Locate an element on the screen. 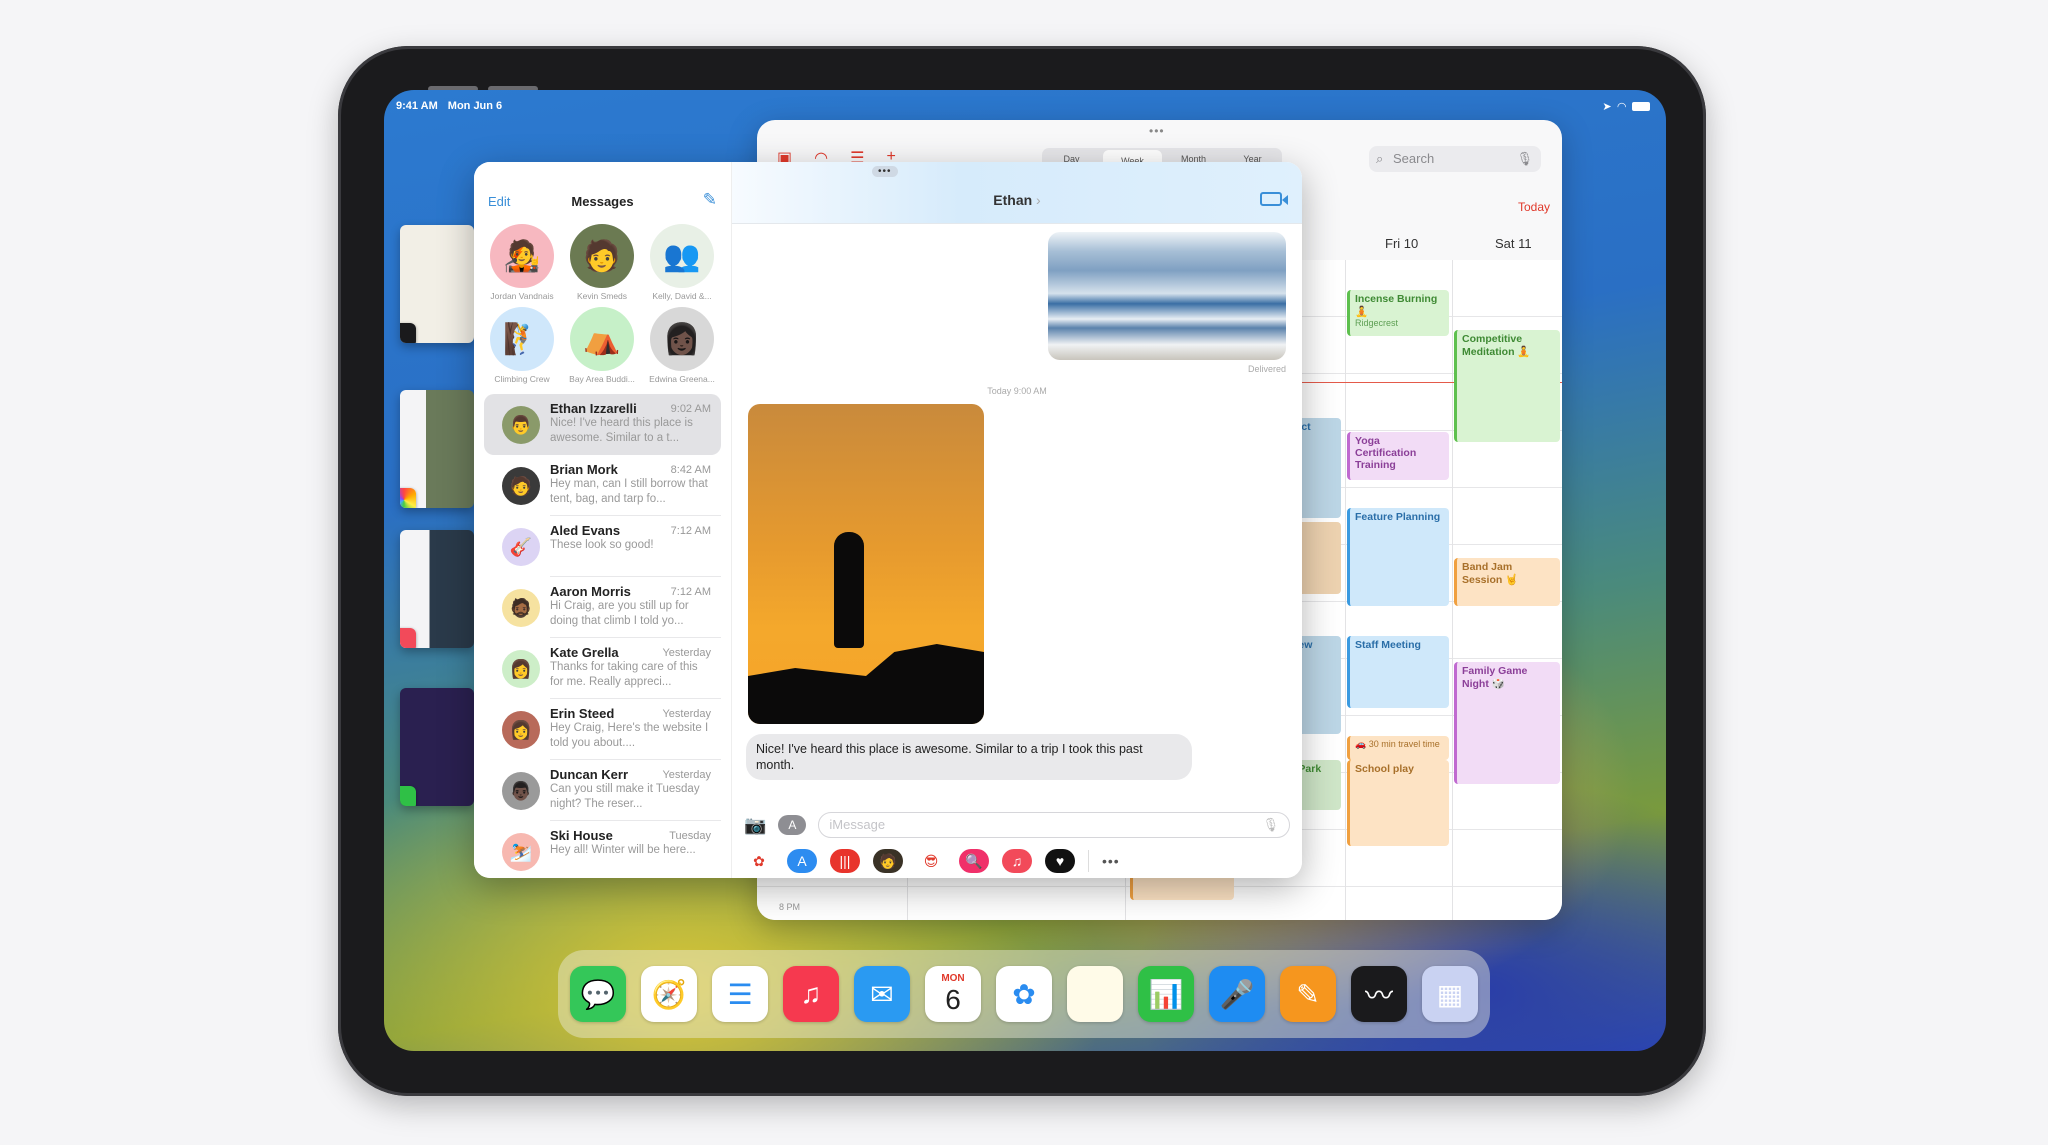 The height and width of the screenshot is (1145, 2048). conversation-time: 7:12 AM is located at coordinates (690, 531).